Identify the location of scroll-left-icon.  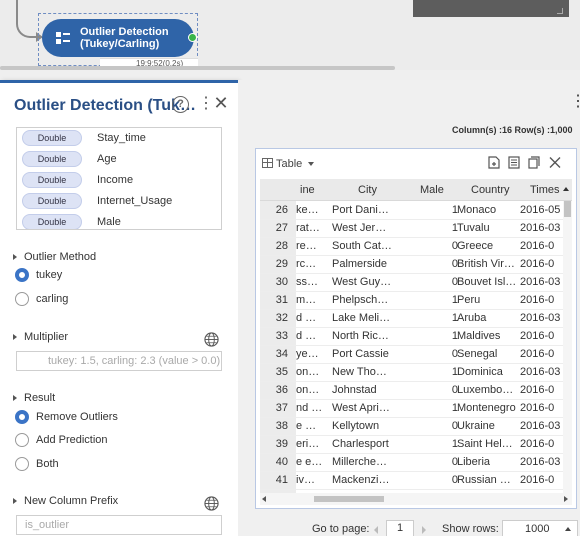
(264, 499).